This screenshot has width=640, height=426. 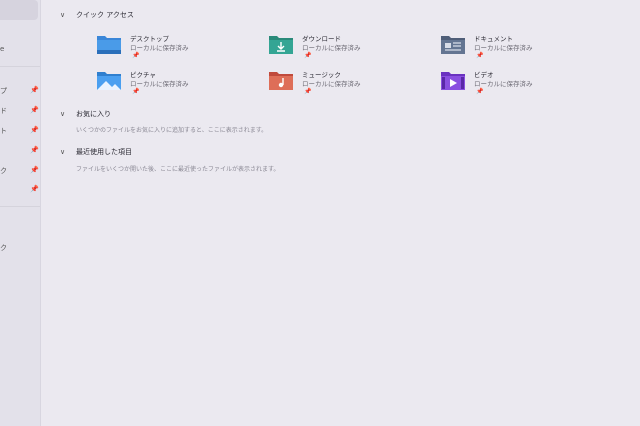 What do you see at coordinates (281, 81) in the screenshot?
I see `music-folder-icon` at bounding box center [281, 81].